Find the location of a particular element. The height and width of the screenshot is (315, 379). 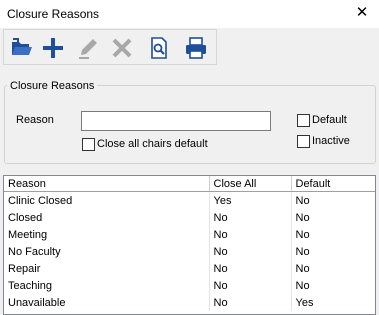

cell-reason: Clinic Closed is located at coordinates (107, 200).